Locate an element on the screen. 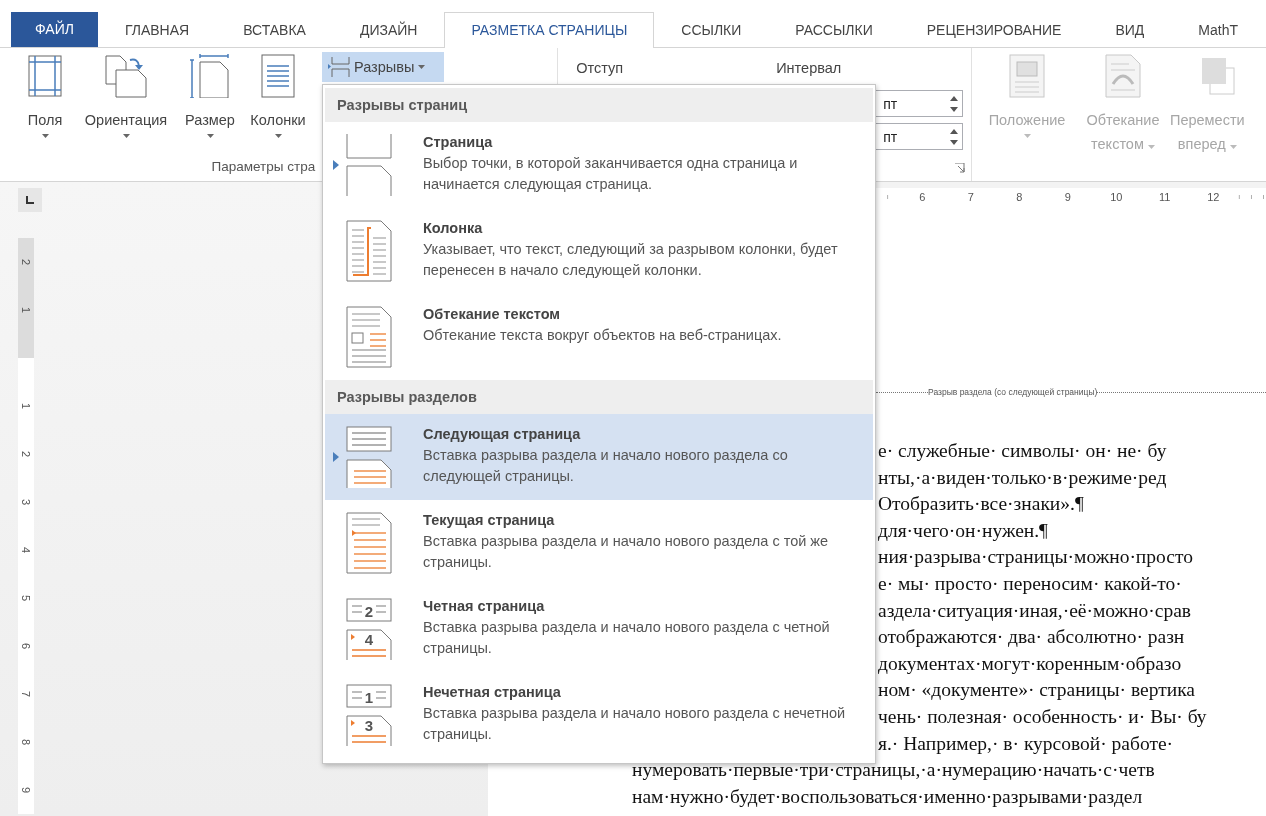 This screenshot has width=1266, height=816. menu-section-heading: Разрывы разделов is located at coordinates (599, 397).